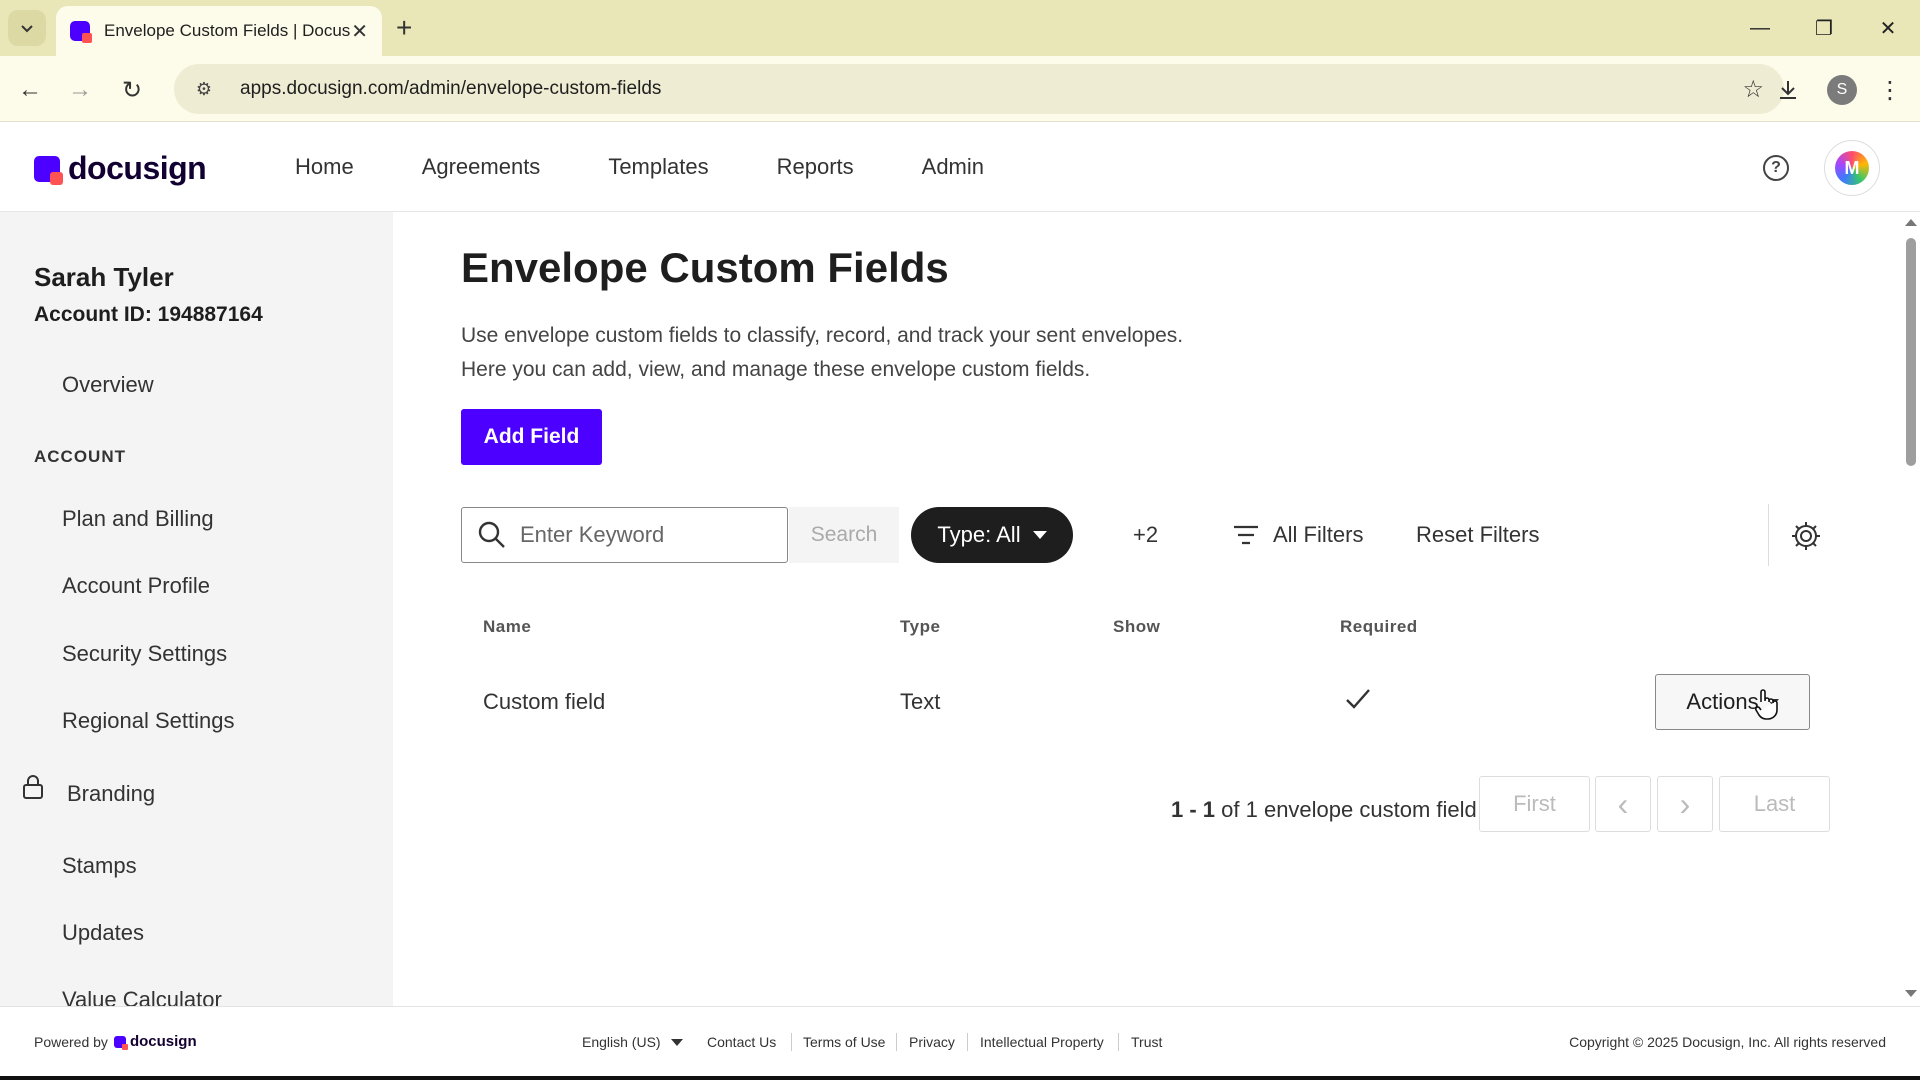 This screenshot has width=1920, height=1080. Describe the element at coordinates (1774, 804) in the screenshot. I see `last-page-button: Last` at that location.